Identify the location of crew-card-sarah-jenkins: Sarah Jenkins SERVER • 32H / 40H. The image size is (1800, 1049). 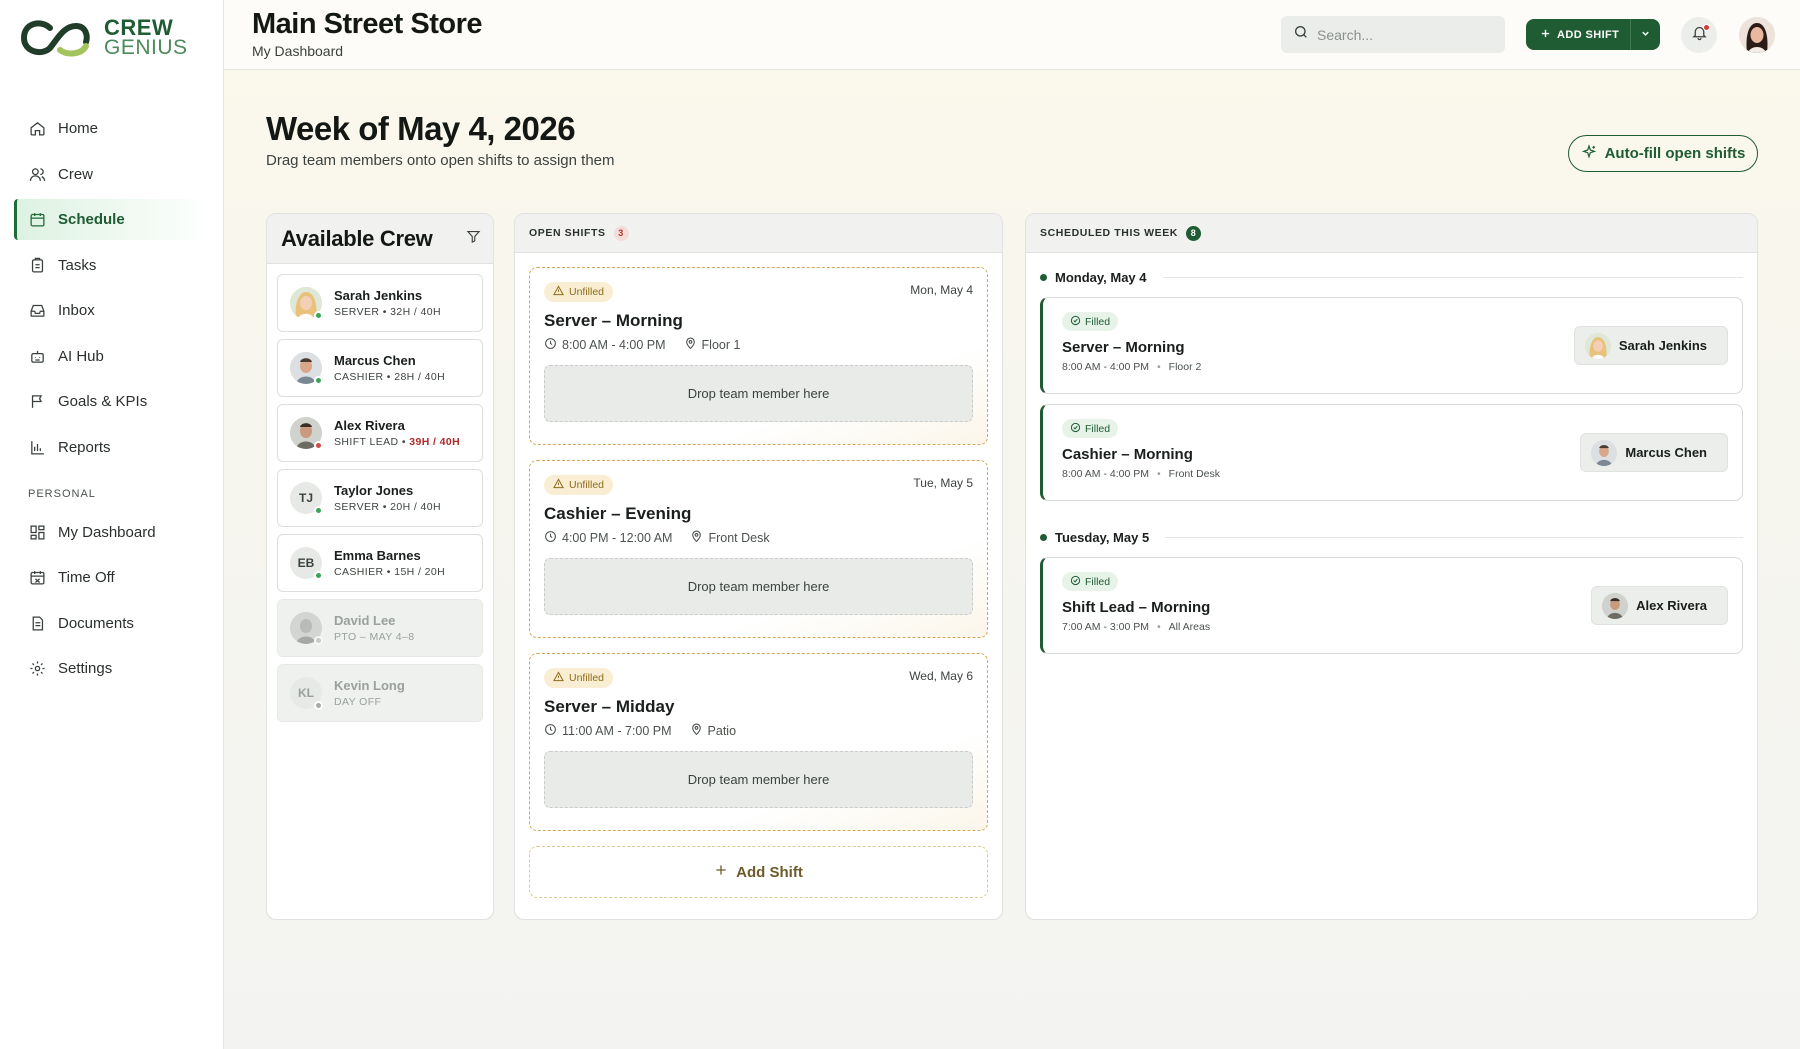
(380, 303).